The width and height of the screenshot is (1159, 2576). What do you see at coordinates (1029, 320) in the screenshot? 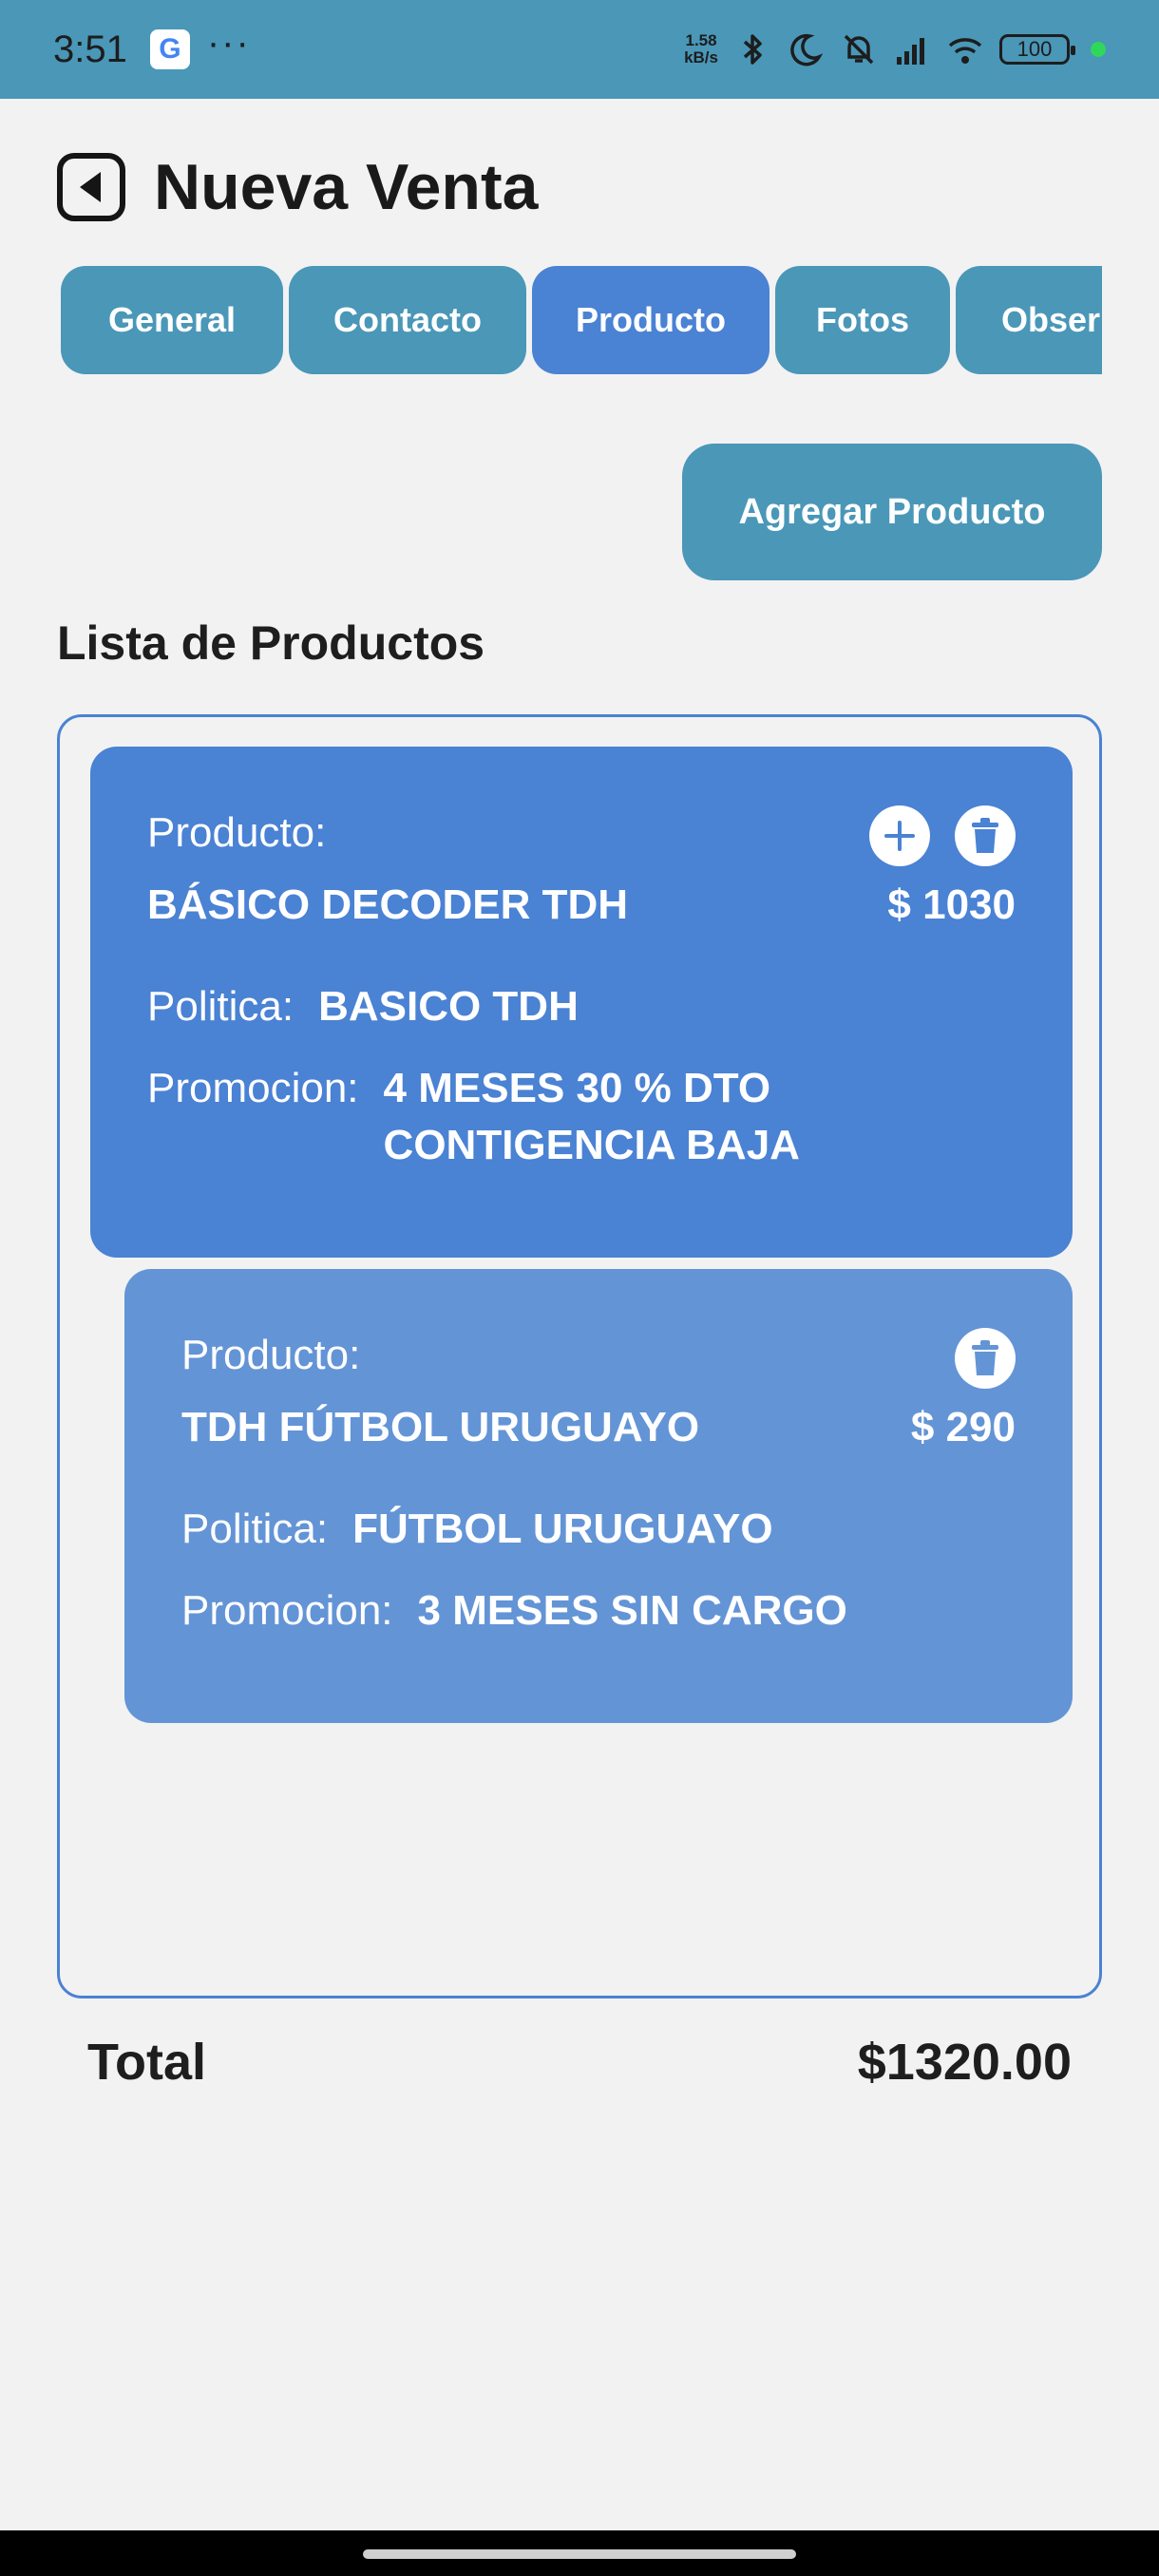
I see `tab-observaciones: Obser` at bounding box center [1029, 320].